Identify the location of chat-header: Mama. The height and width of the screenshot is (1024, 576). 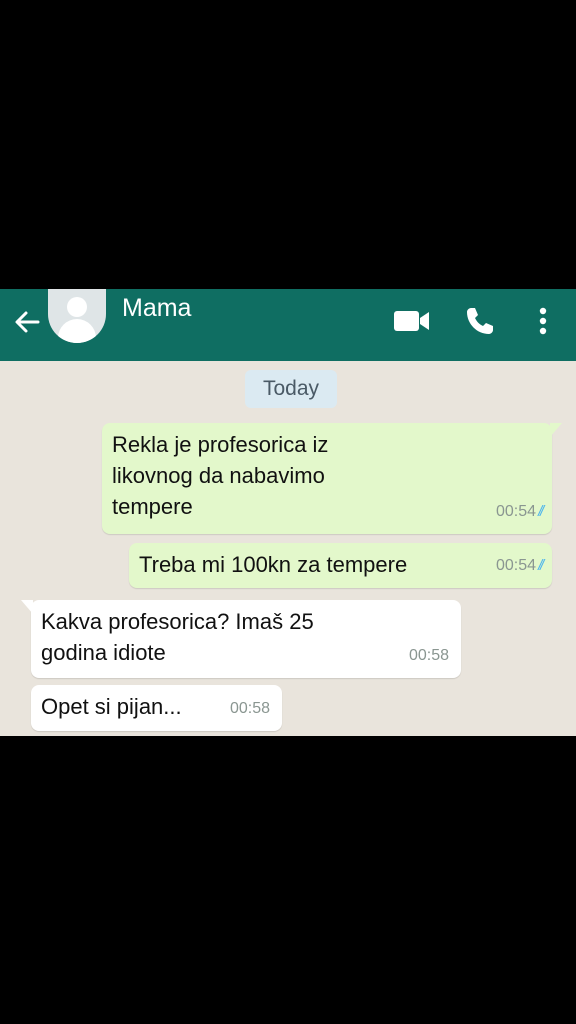
(288, 325).